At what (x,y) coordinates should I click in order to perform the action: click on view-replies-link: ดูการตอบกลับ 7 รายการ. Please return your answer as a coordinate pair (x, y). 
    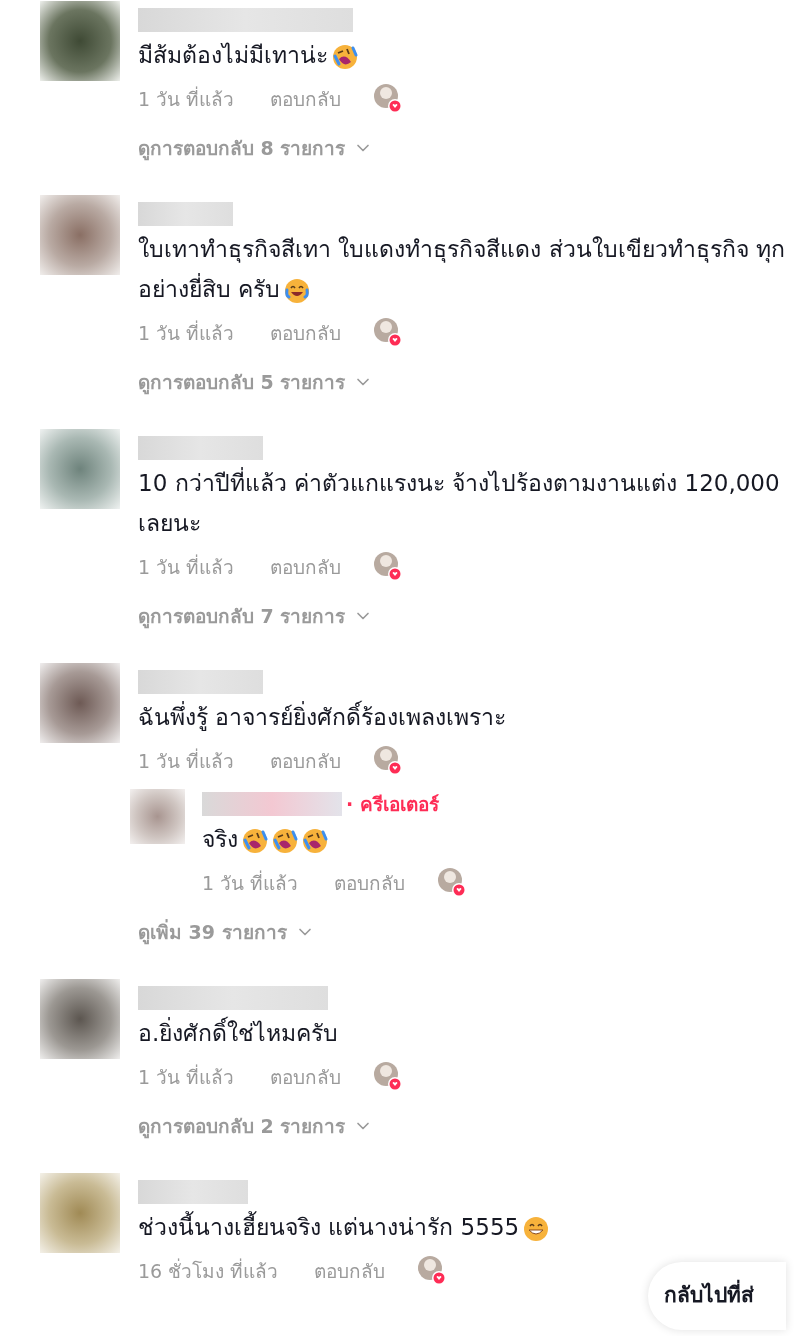
    Looking at the image, I should click on (462, 616).